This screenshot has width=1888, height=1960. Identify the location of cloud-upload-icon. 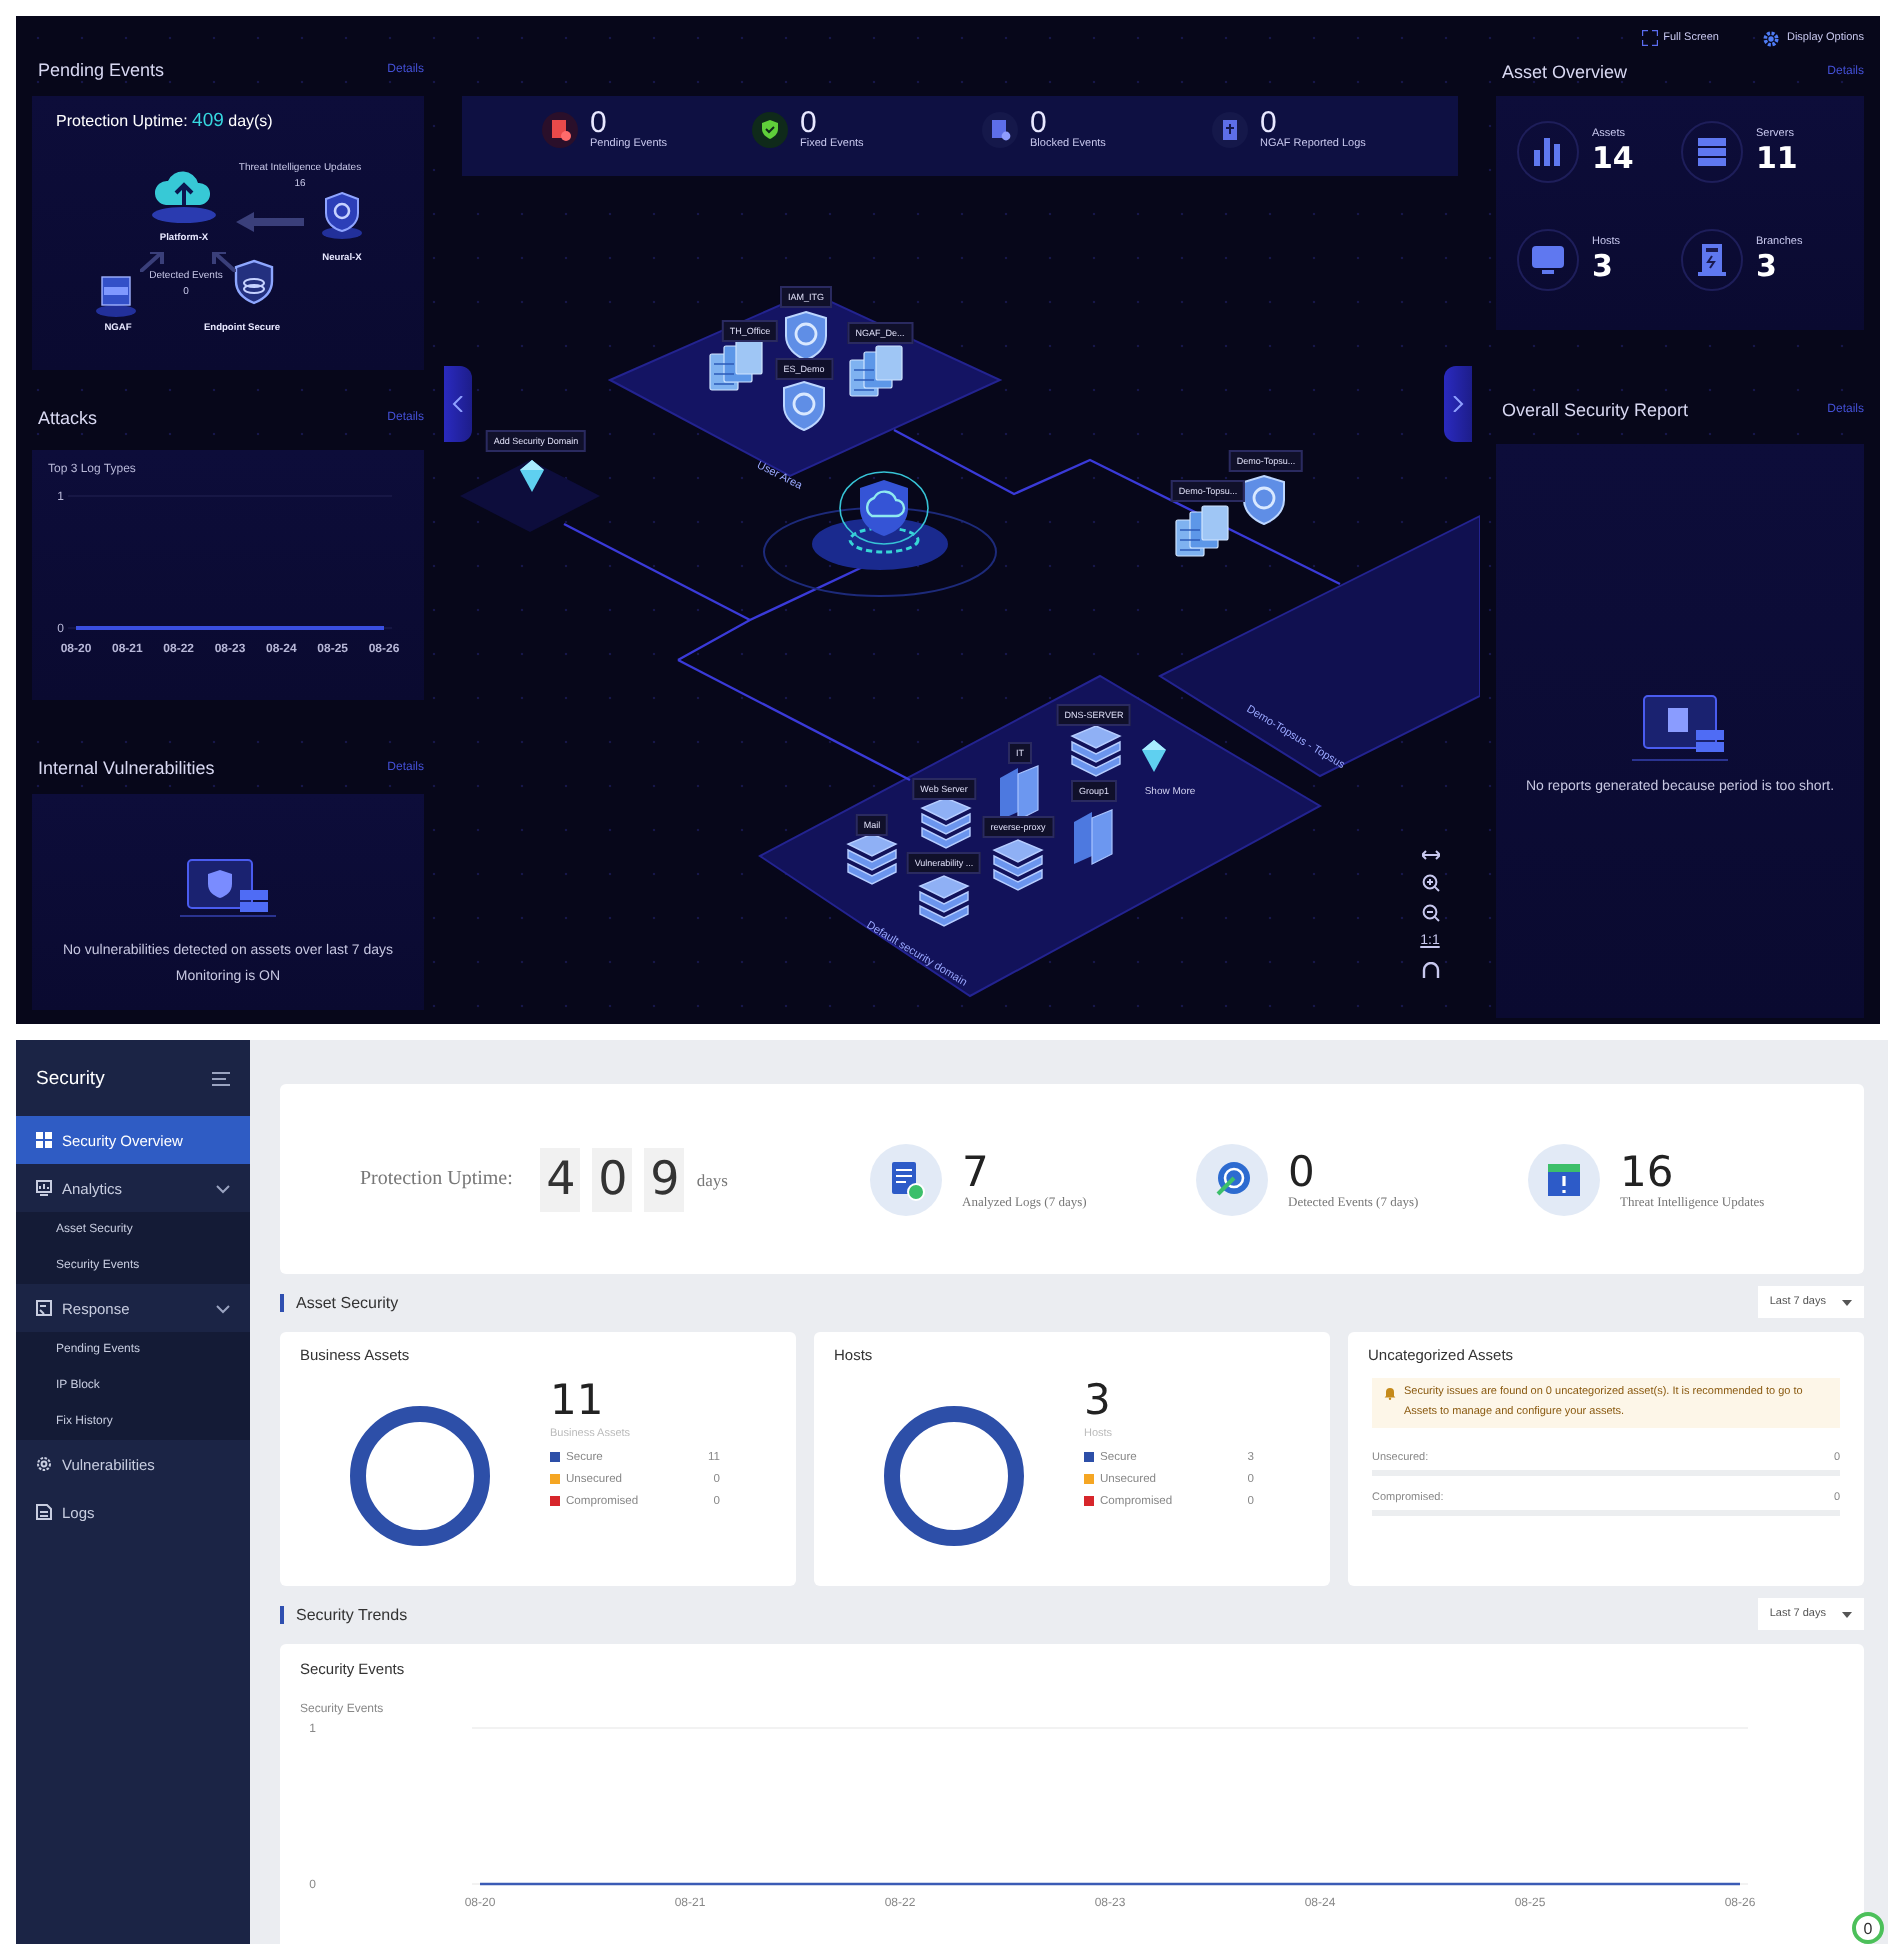
(184, 195).